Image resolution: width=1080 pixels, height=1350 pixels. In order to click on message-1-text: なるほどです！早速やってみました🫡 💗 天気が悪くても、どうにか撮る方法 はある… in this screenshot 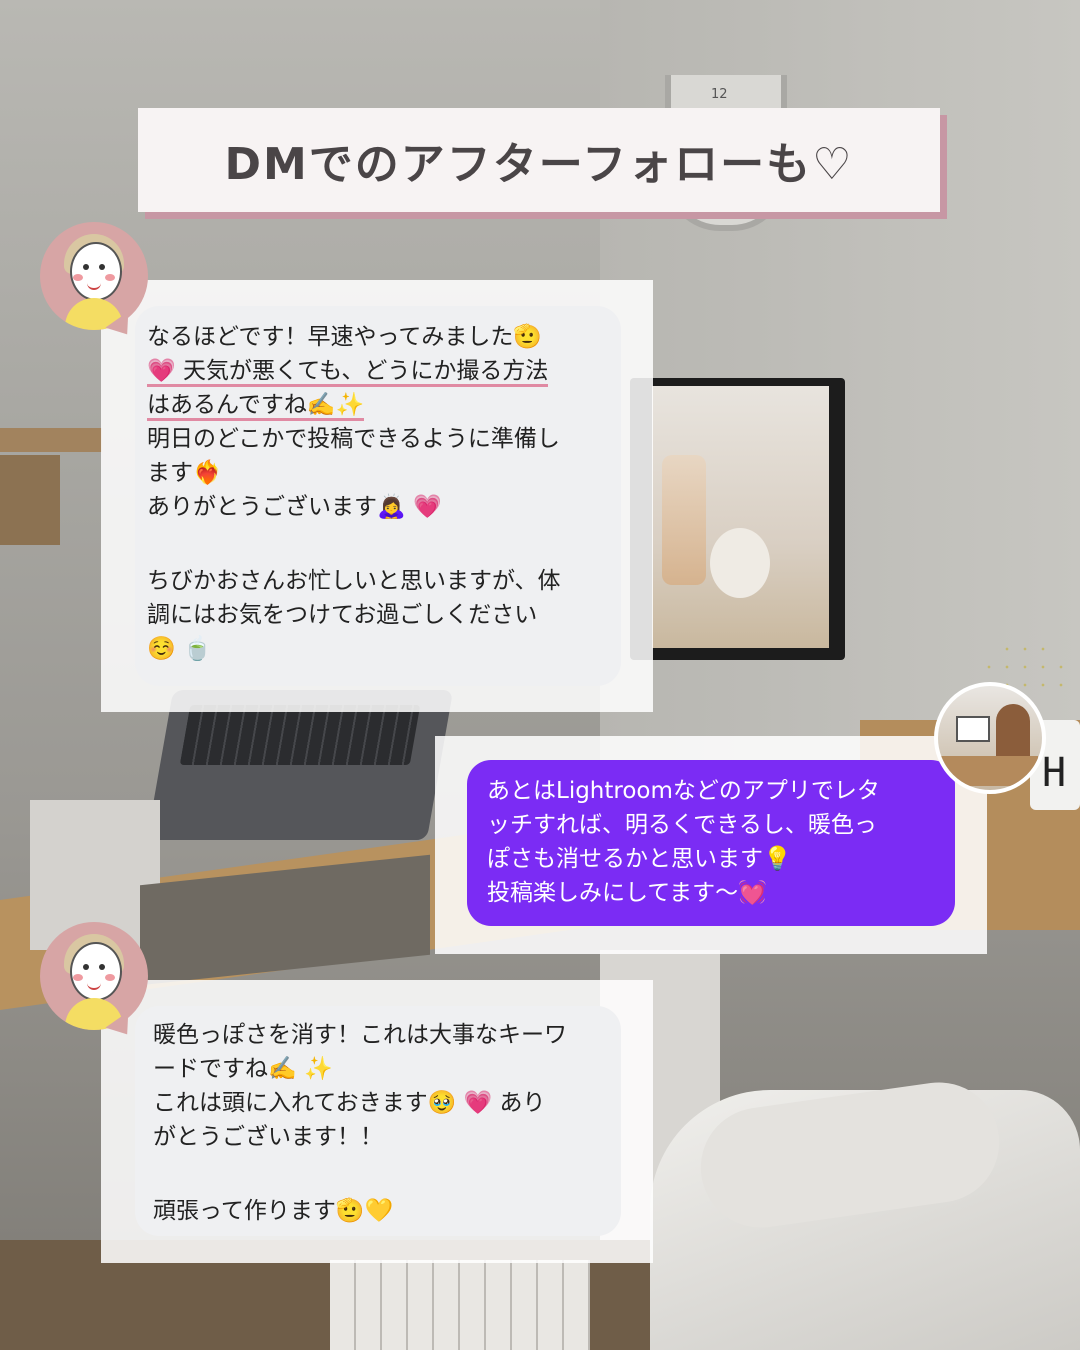, I will do `click(354, 493)`.